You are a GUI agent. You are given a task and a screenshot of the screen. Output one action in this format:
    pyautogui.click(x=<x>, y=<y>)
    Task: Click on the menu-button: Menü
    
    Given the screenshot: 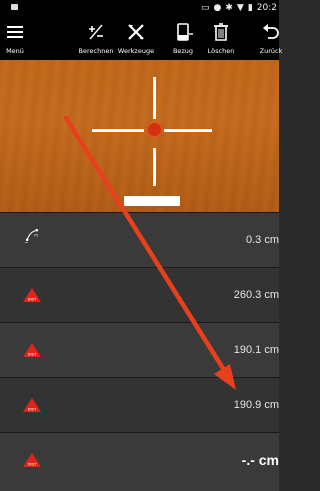 What is the action you would take?
    pyautogui.click(x=15, y=38)
    